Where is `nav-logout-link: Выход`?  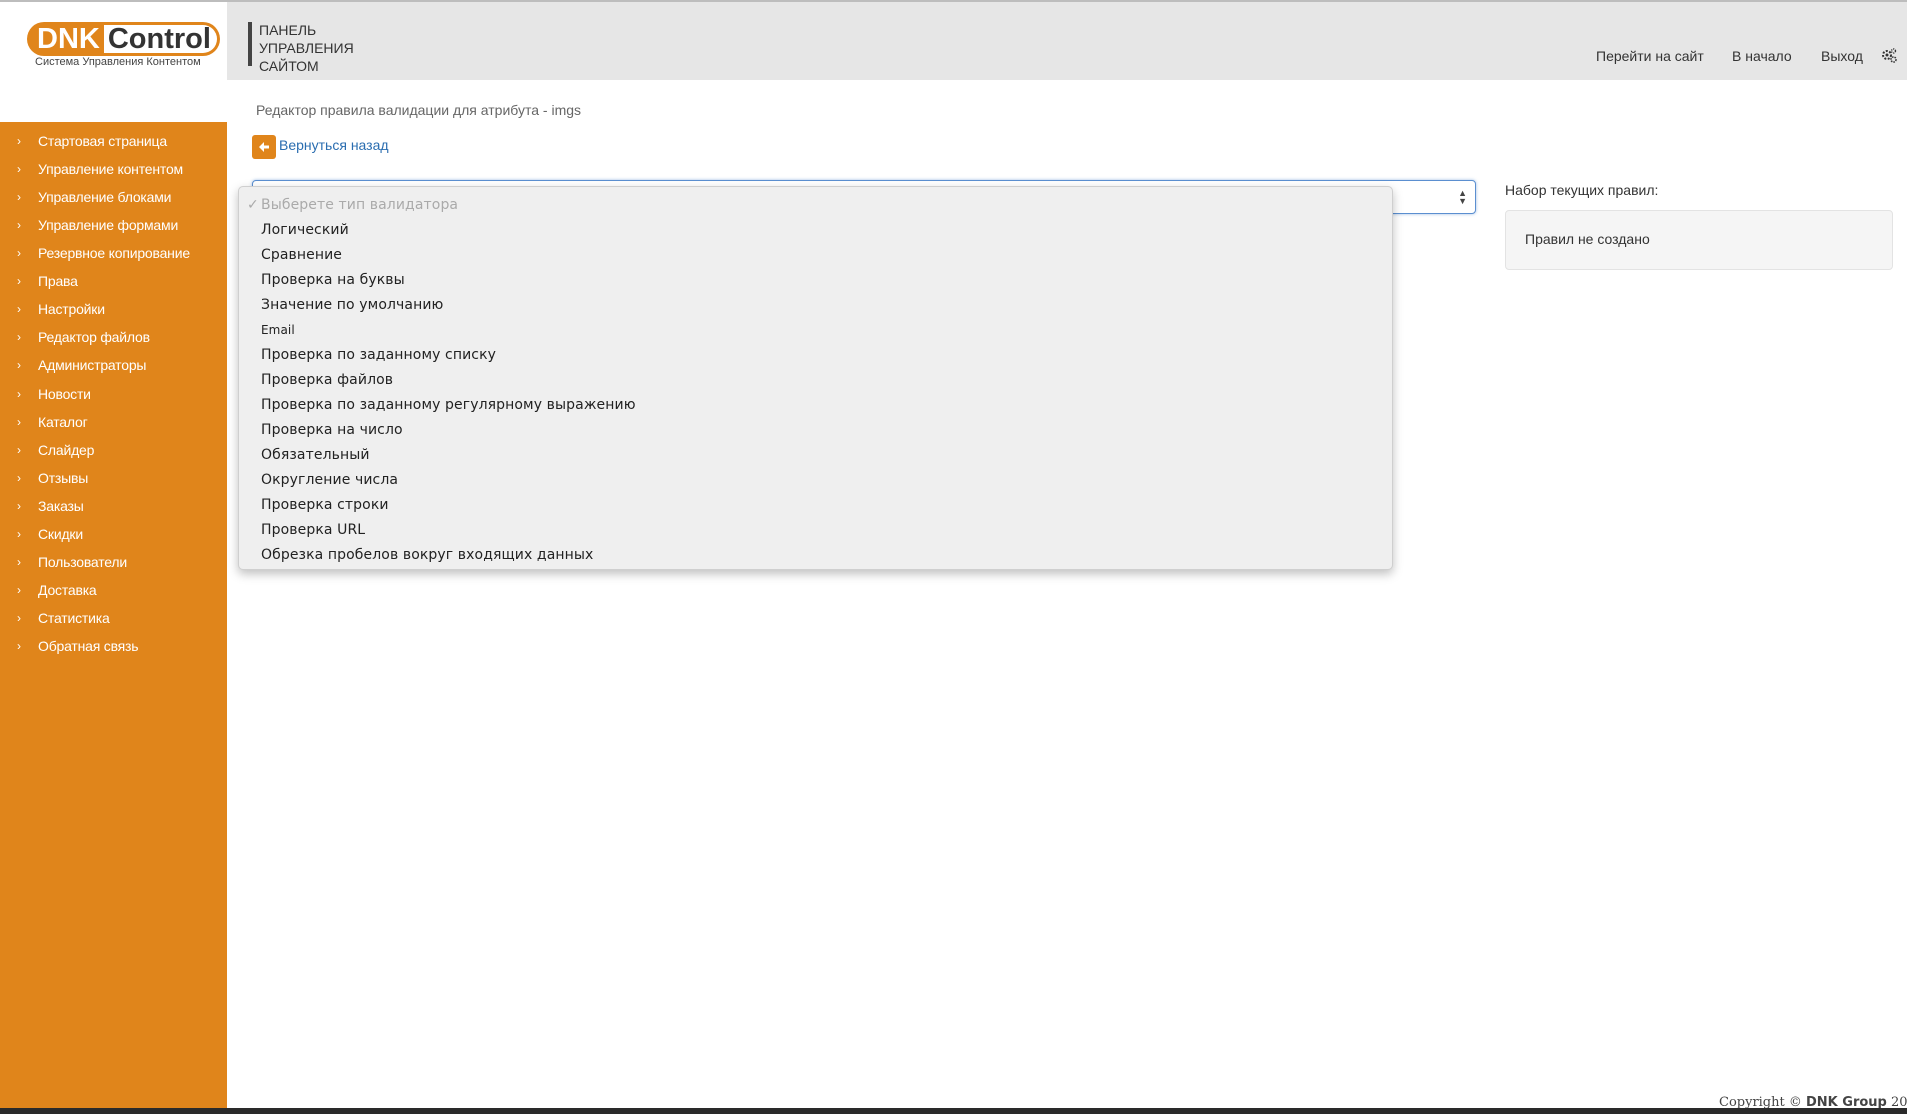
nav-logout-link: Выход is located at coordinates (1842, 56).